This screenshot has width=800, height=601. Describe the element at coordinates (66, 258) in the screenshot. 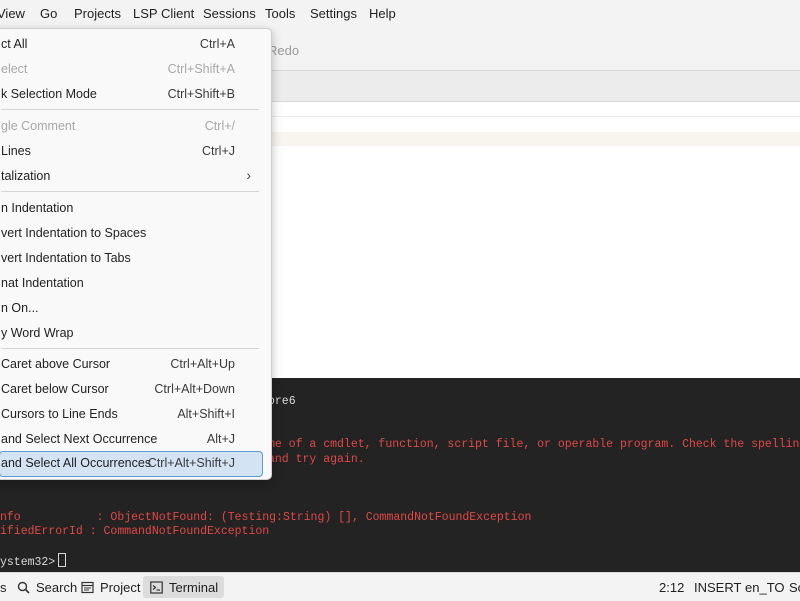

I see `menu-item-label: vert Indentation to Tabs` at that location.